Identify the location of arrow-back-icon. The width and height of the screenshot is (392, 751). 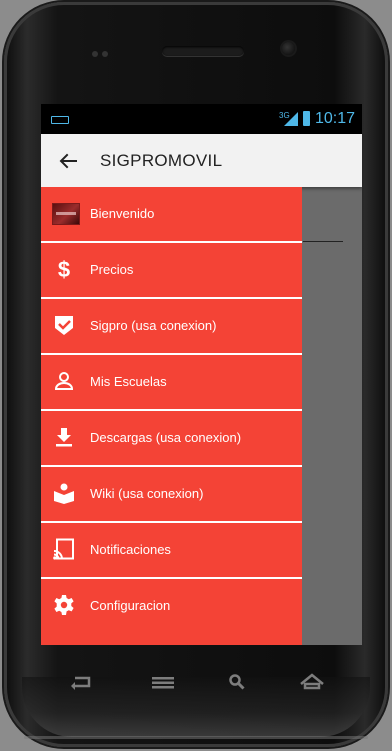
(68, 161).